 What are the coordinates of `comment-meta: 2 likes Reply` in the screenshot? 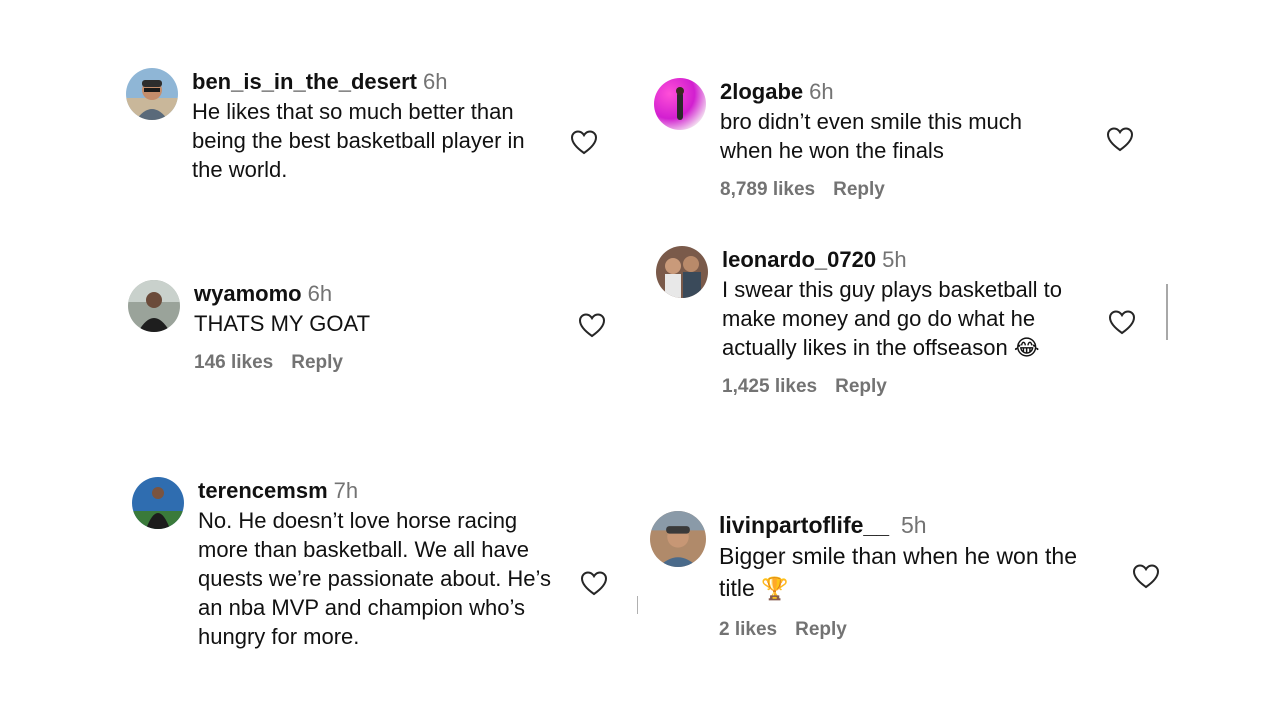 It's located at (899, 630).